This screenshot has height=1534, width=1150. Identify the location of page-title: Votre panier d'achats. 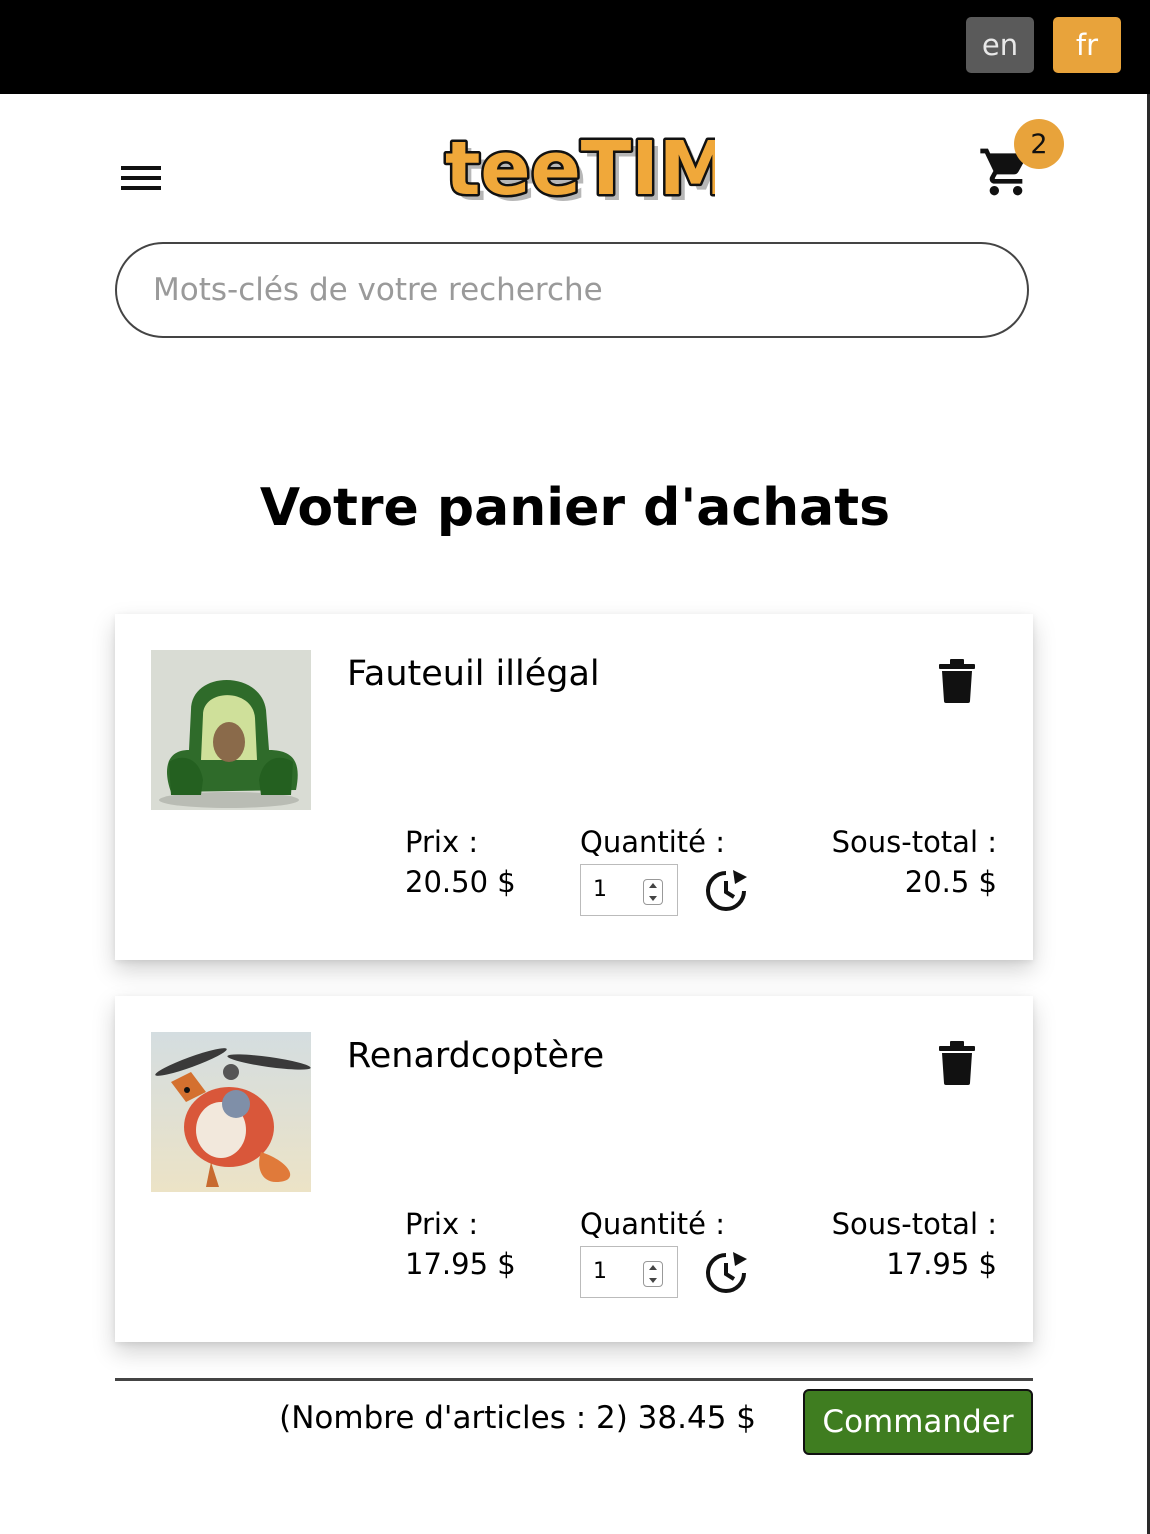
(575, 508).